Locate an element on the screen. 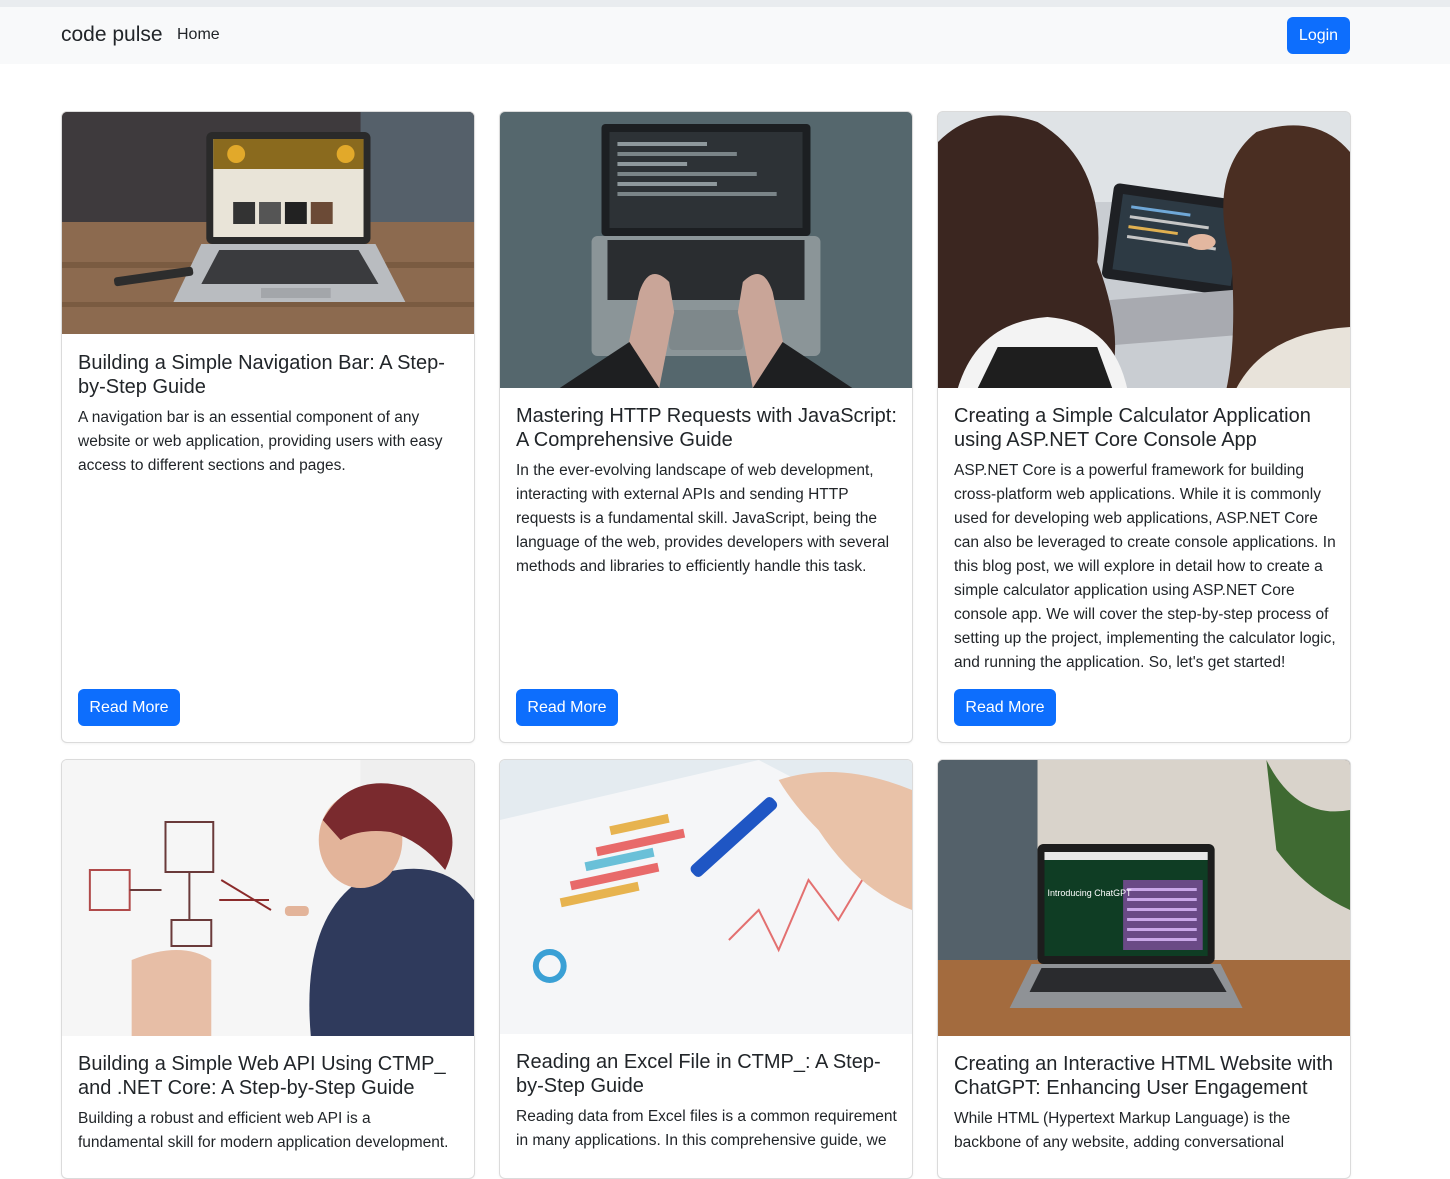 Image resolution: width=1450 pixels, height=1179 pixels. top-navbar: code pulse Home Login is located at coordinates (725, 32).